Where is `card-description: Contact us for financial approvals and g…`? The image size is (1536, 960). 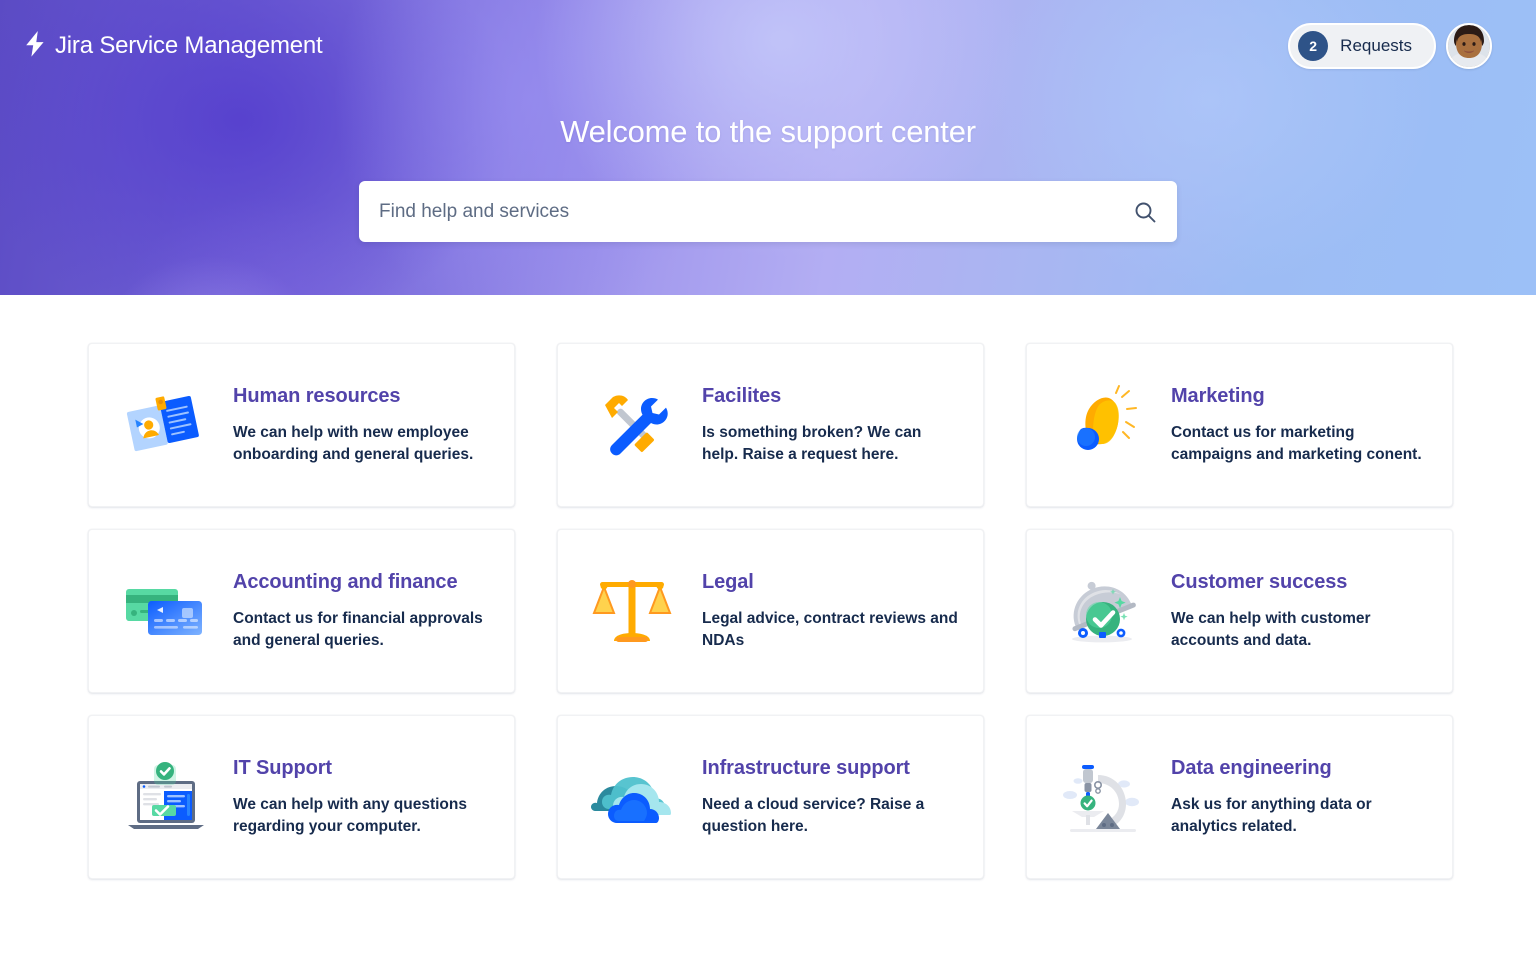 card-description: Contact us for financial approvals and g… is located at coordinates (358, 629).